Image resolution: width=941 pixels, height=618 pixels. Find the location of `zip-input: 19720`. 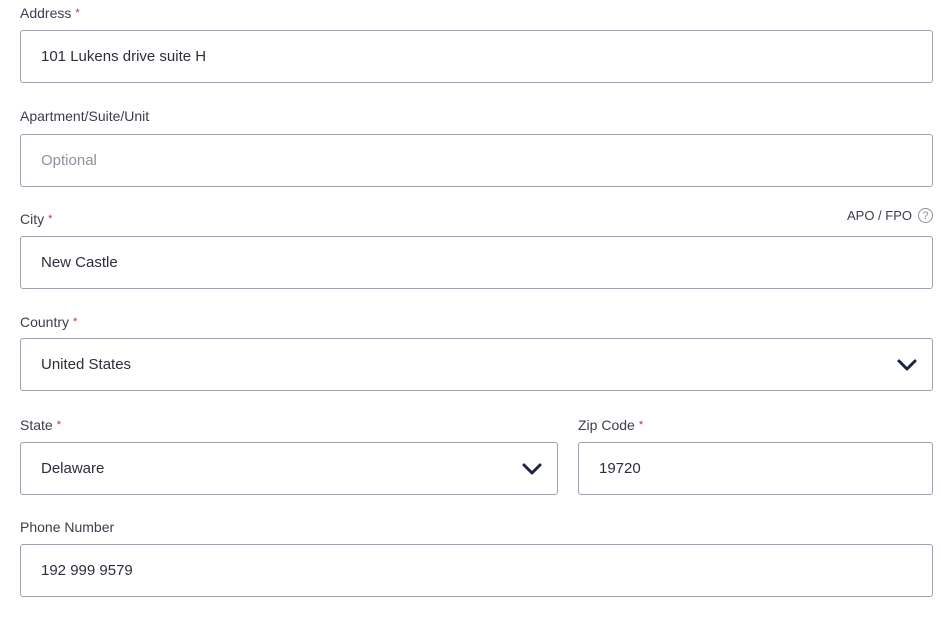

zip-input: 19720 is located at coordinates (755, 468).